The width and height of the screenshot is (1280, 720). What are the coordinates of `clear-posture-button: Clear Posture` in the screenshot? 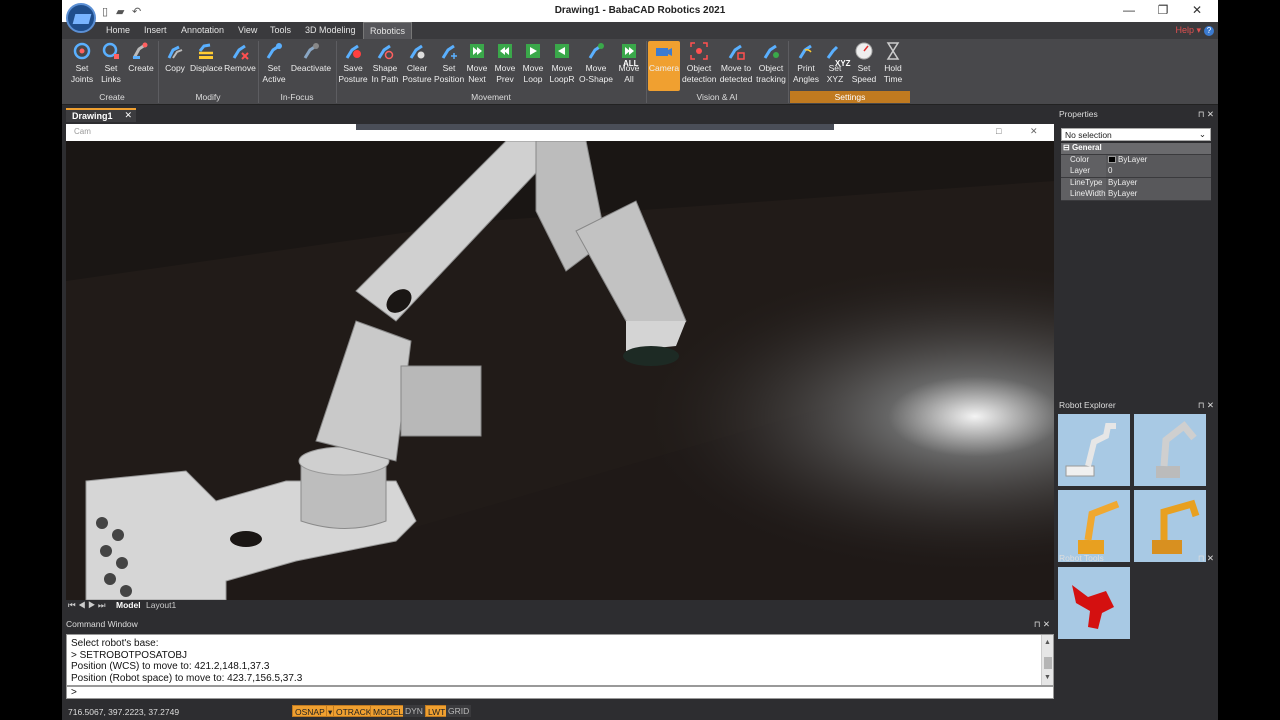 It's located at (417, 66).